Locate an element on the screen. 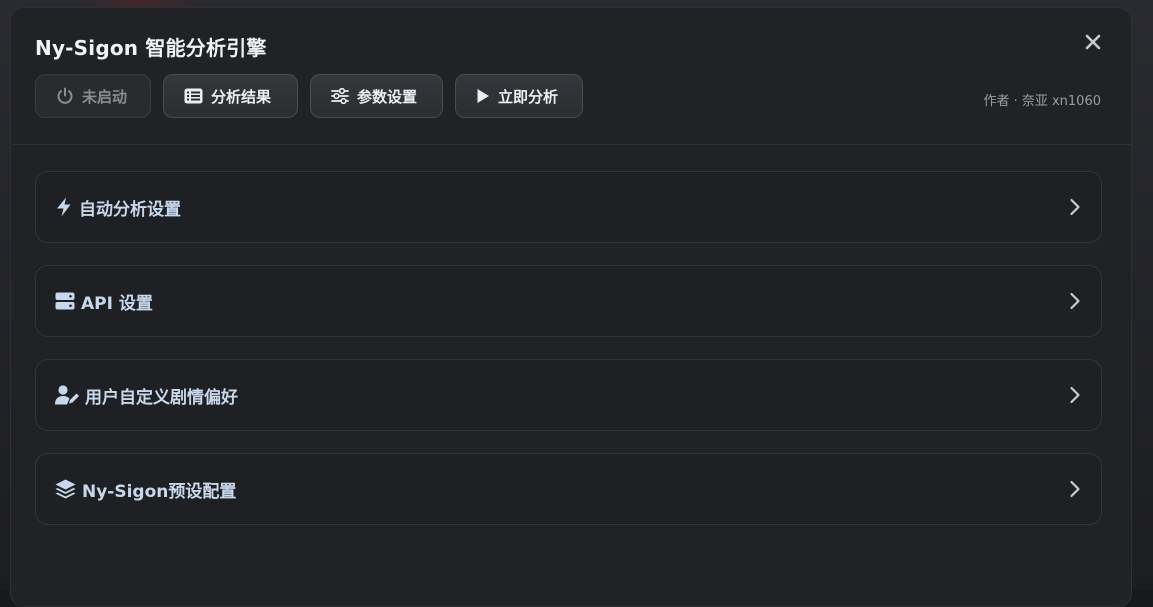 This screenshot has width=1153, height=607. run-analysis-button: 立即分析 is located at coordinates (519, 96).